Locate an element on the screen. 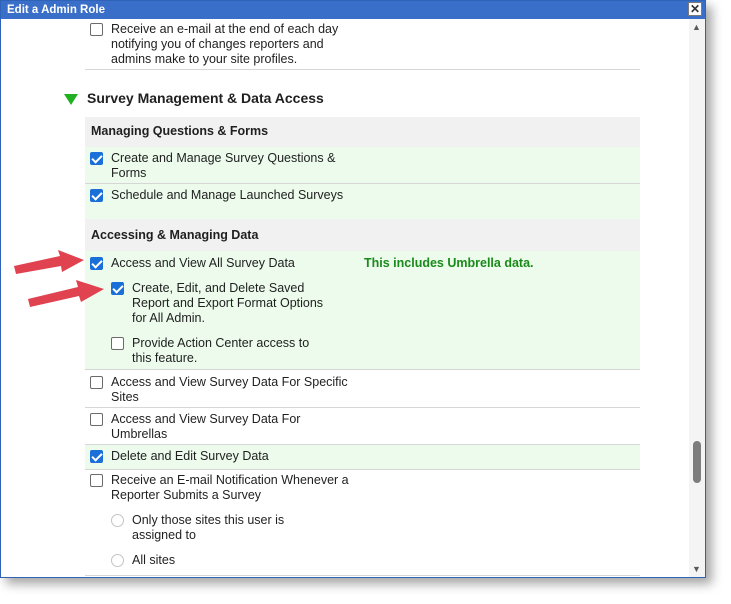 The width and height of the screenshot is (731, 604). vertical-scrollbar: ▲ ▼ is located at coordinates (697, 298).